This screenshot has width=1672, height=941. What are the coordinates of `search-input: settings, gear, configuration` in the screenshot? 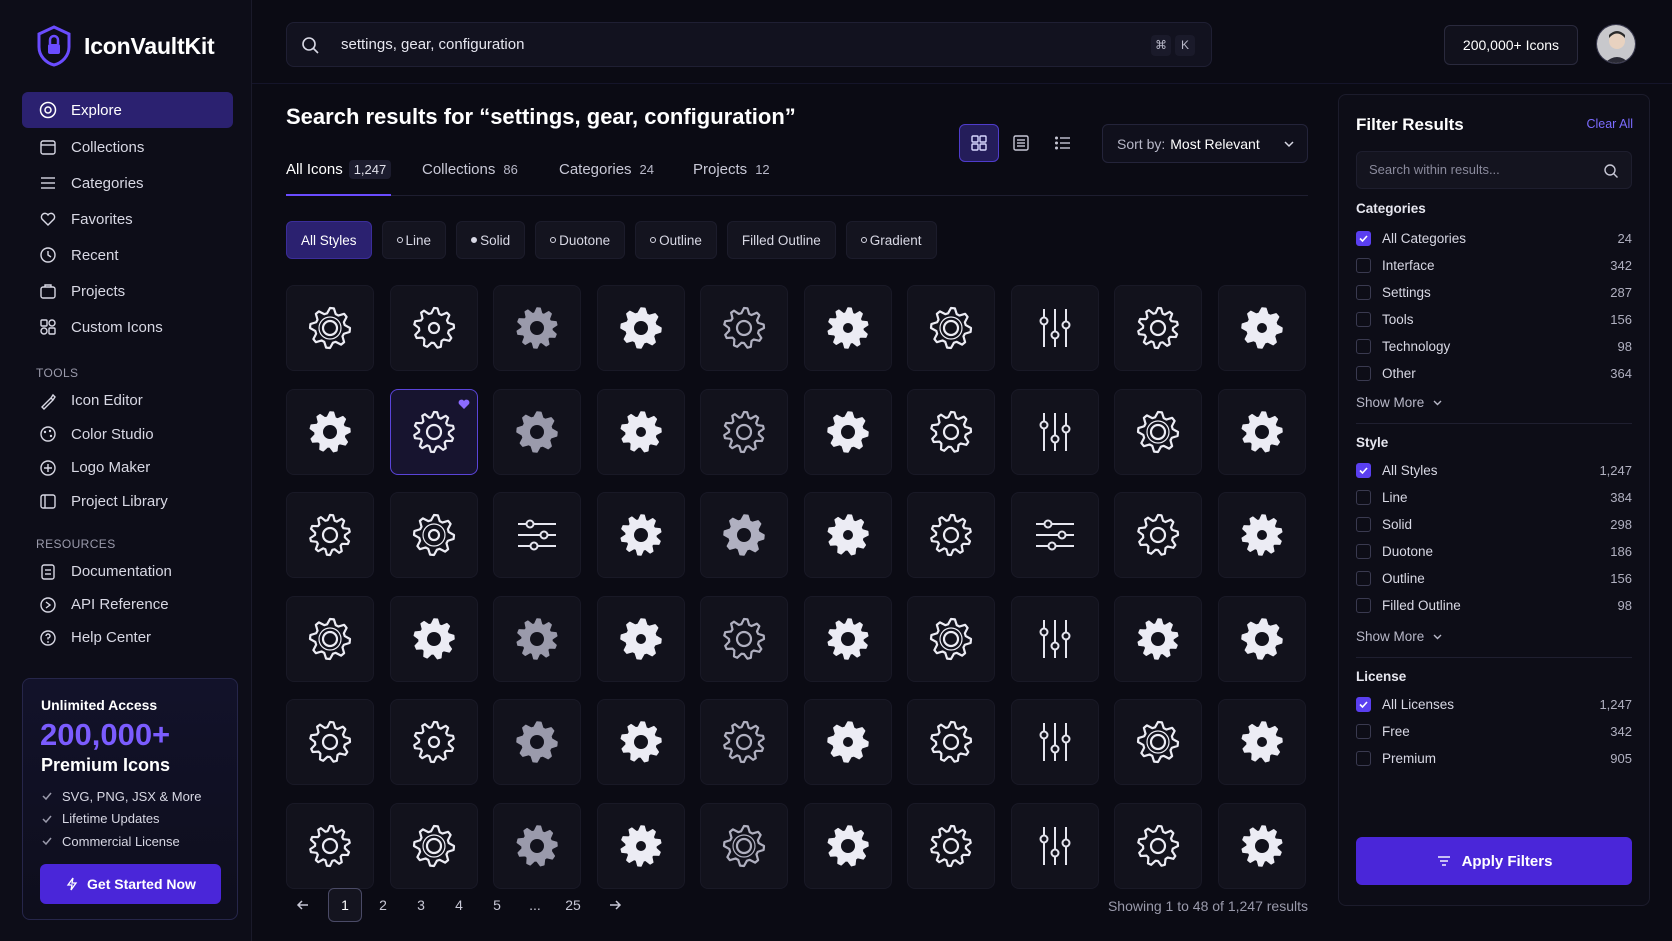 It's located at (432, 44).